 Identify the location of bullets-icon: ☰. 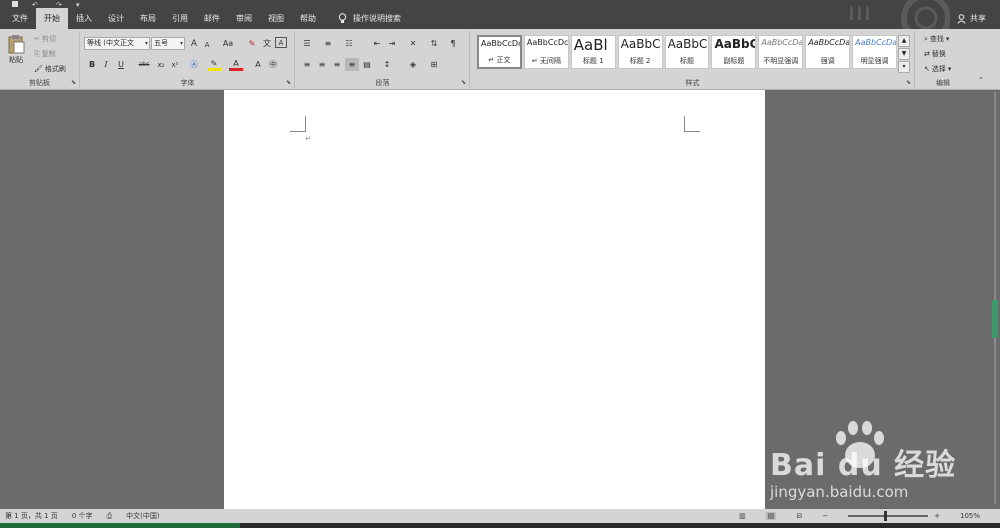
(307, 43).